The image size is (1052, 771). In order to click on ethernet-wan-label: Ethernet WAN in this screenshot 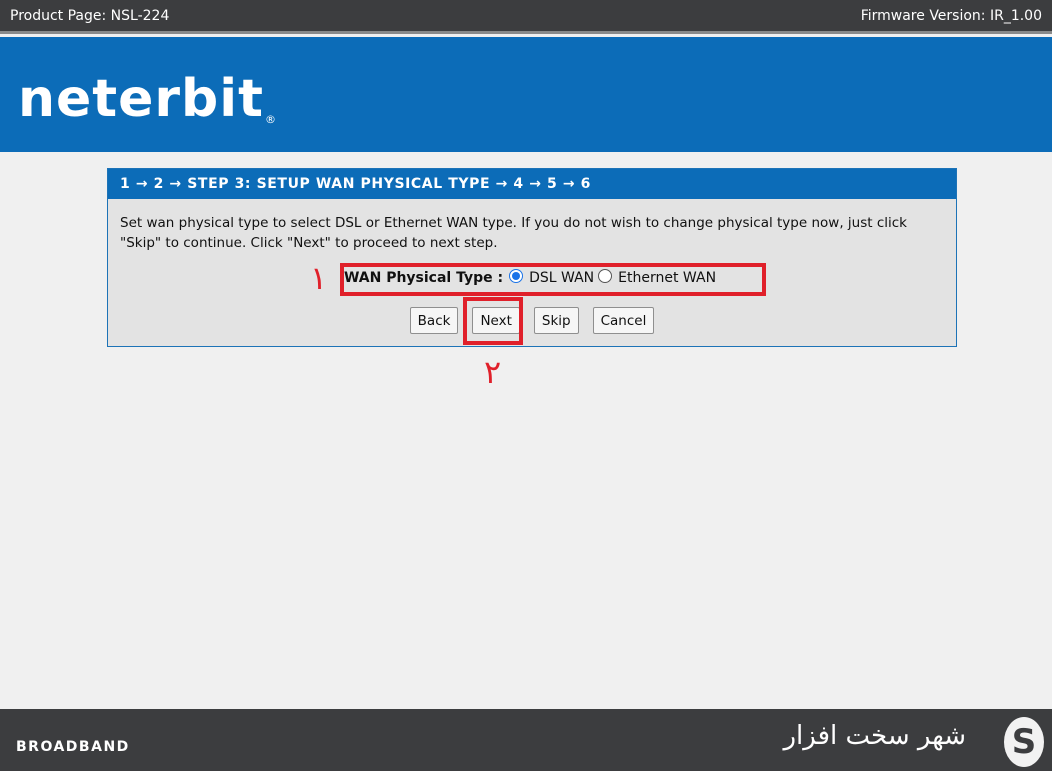, I will do `click(667, 278)`.